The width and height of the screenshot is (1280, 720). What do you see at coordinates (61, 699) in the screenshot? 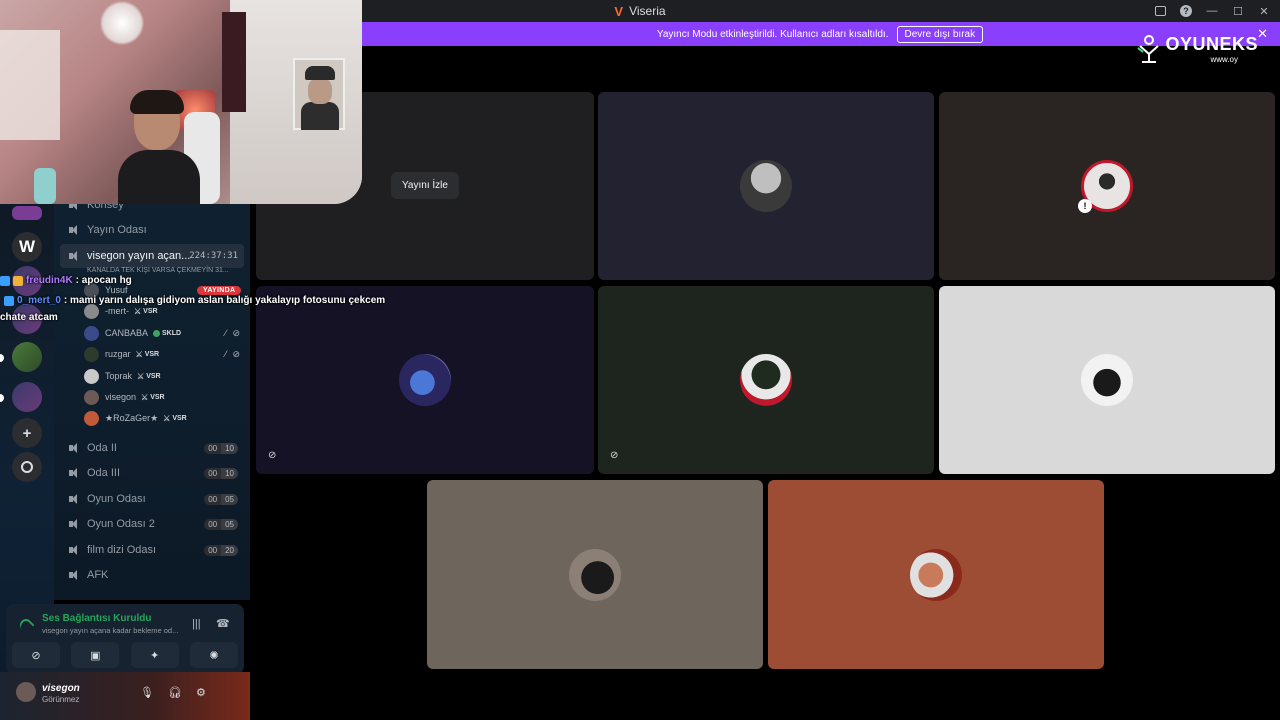
I see `user-status: Görünmez` at bounding box center [61, 699].